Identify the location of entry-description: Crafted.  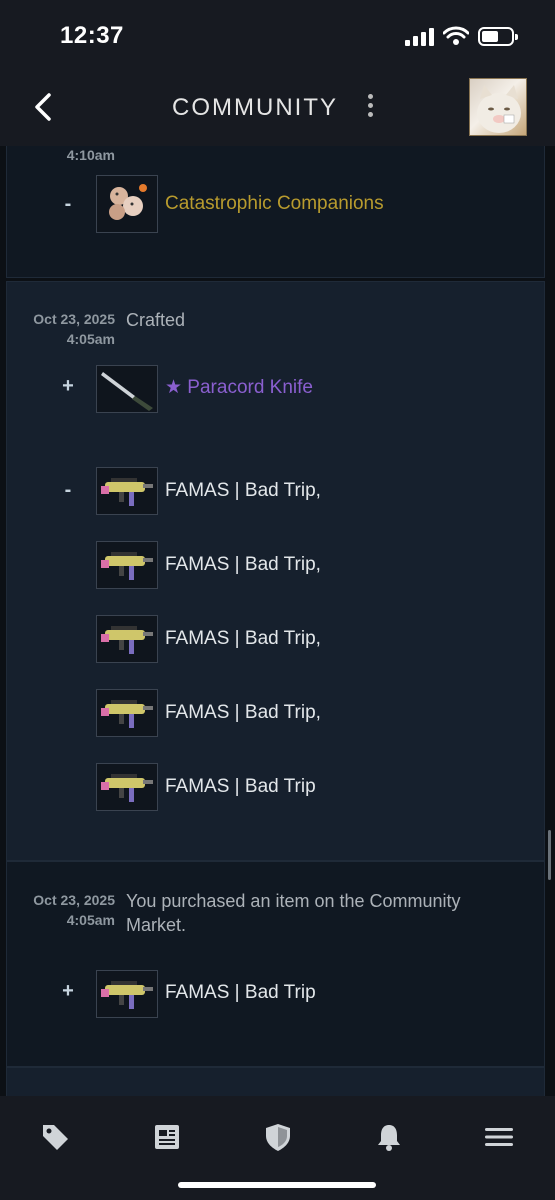
(156, 320).